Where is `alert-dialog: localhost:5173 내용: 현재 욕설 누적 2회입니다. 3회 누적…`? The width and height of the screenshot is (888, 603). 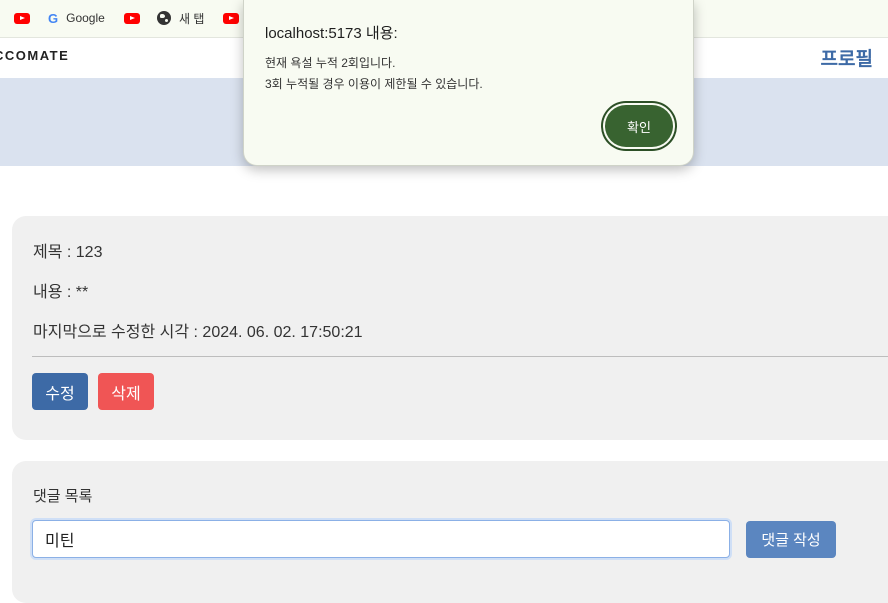
alert-dialog: localhost:5173 내용: 현재 욕설 누적 2회입니다. 3회 누적… is located at coordinates (468, 83).